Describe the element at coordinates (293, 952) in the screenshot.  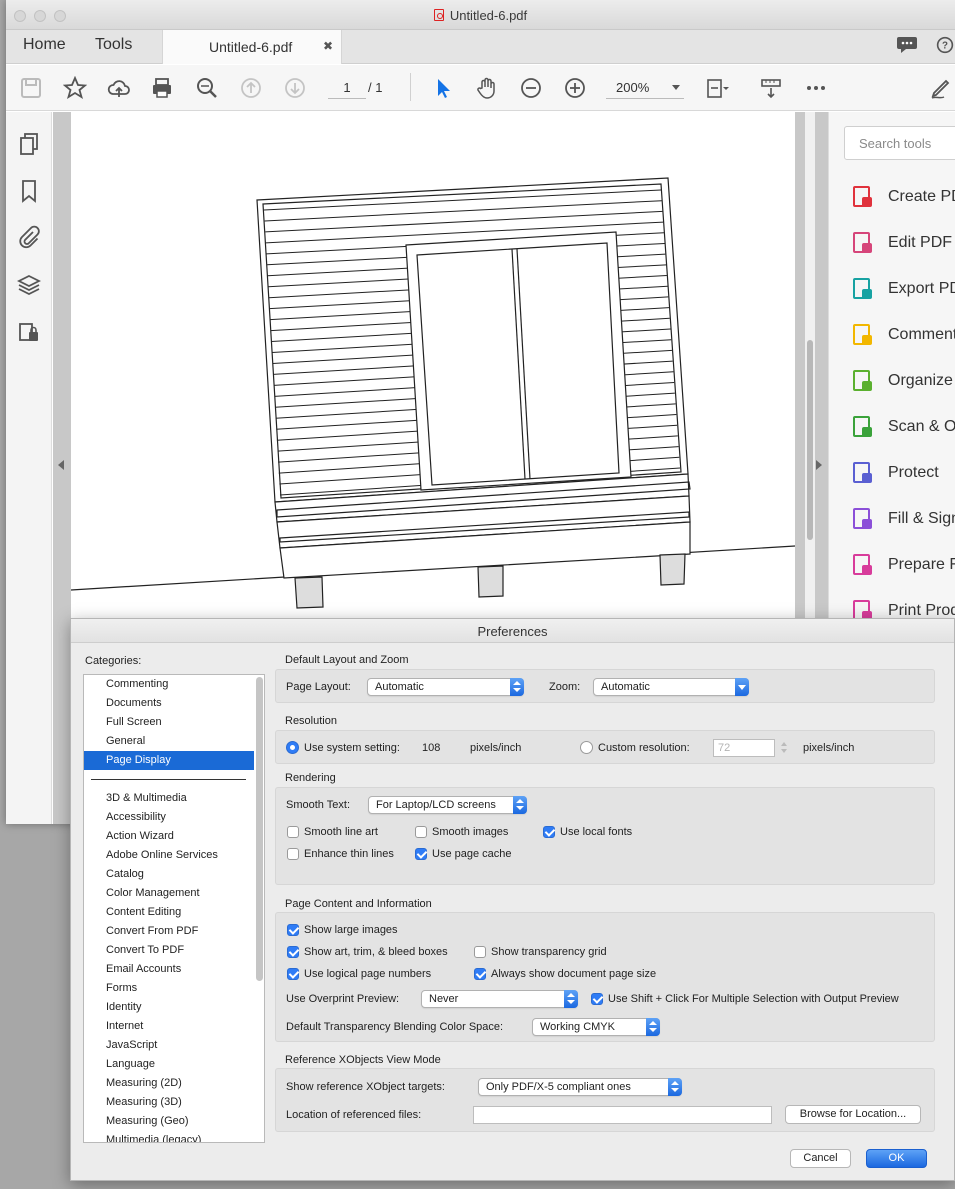
I see `show-art-trim-checkbox` at that location.